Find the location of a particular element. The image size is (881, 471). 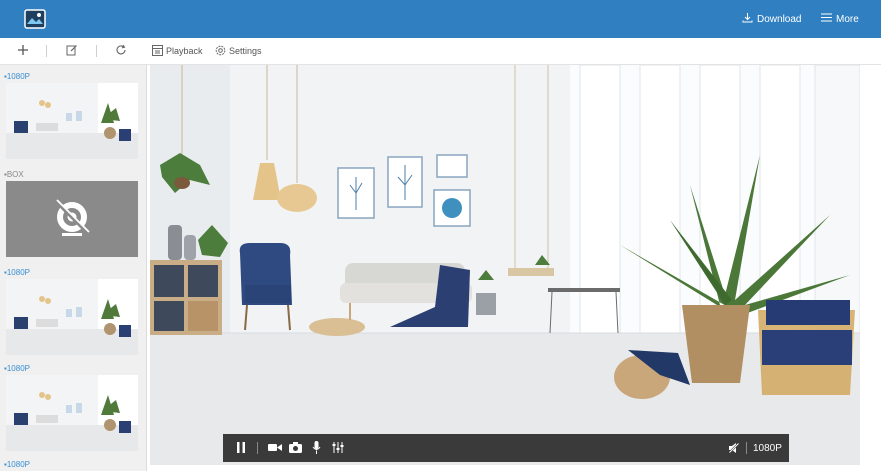

more-button: More is located at coordinates (840, 19).